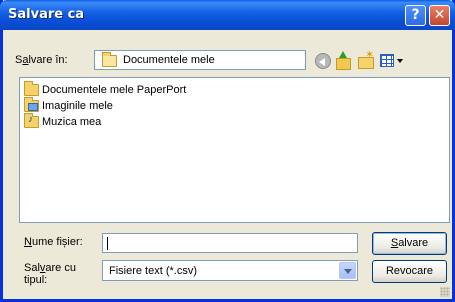  What do you see at coordinates (230, 243) in the screenshot?
I see `filename-input` at bounding box center [230, 243].